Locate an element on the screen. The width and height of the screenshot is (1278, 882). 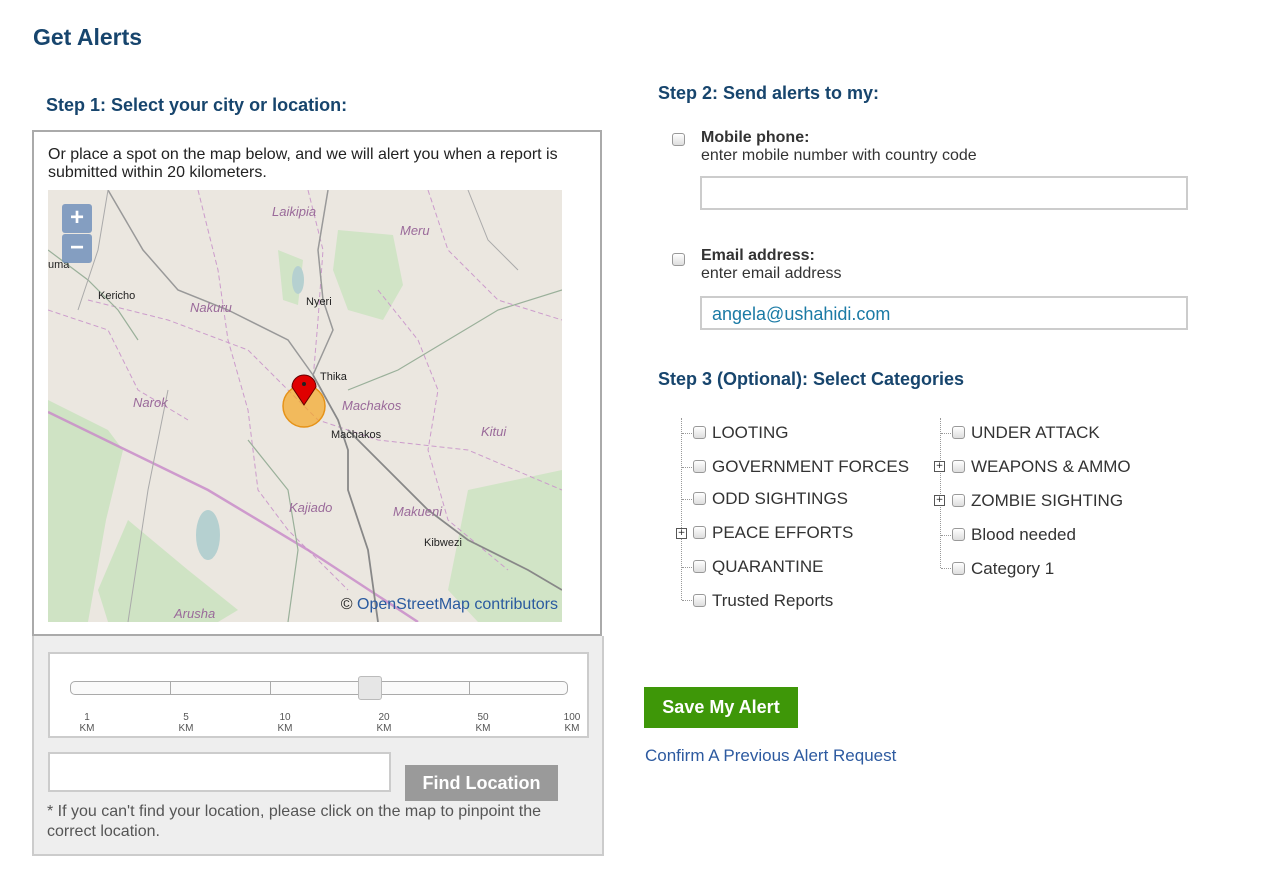
category-item: UNDER ATTACK is located at coordinates (1026, 433).